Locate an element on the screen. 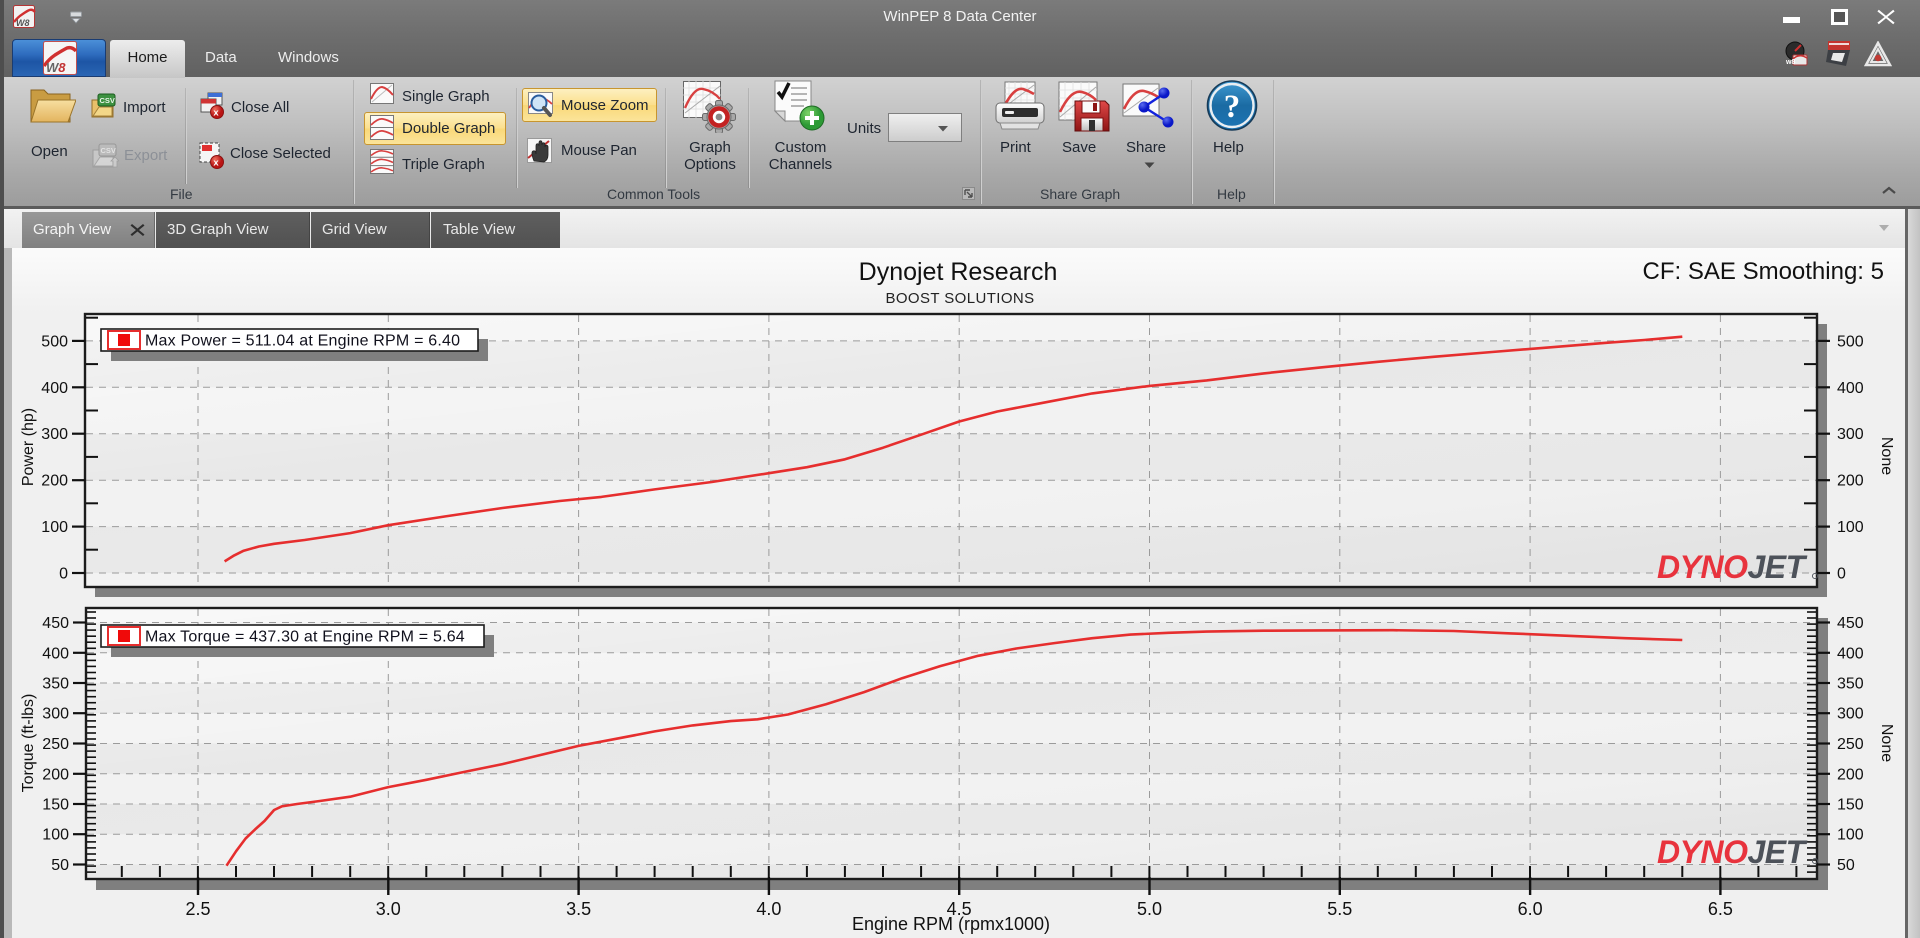  svg-text: Power (hp) is located at coordinates (28, 447).